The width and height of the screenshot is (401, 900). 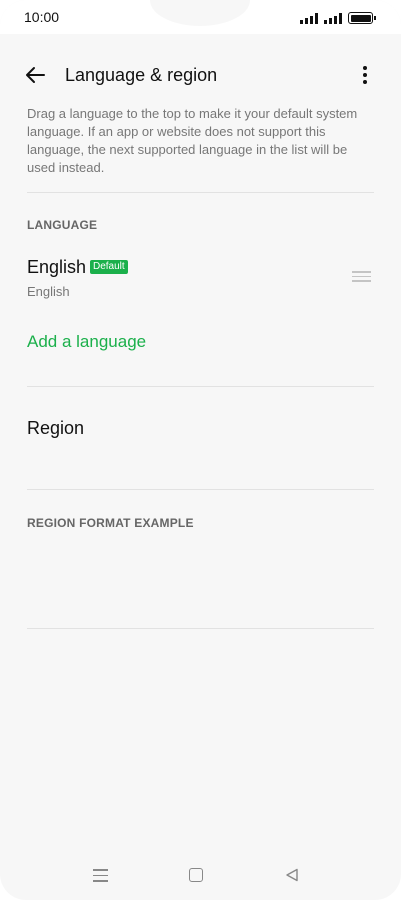 What do you see at coordinates (196, 875) in the screenshot?
I see `home-button` at bounding box center [196, 875].